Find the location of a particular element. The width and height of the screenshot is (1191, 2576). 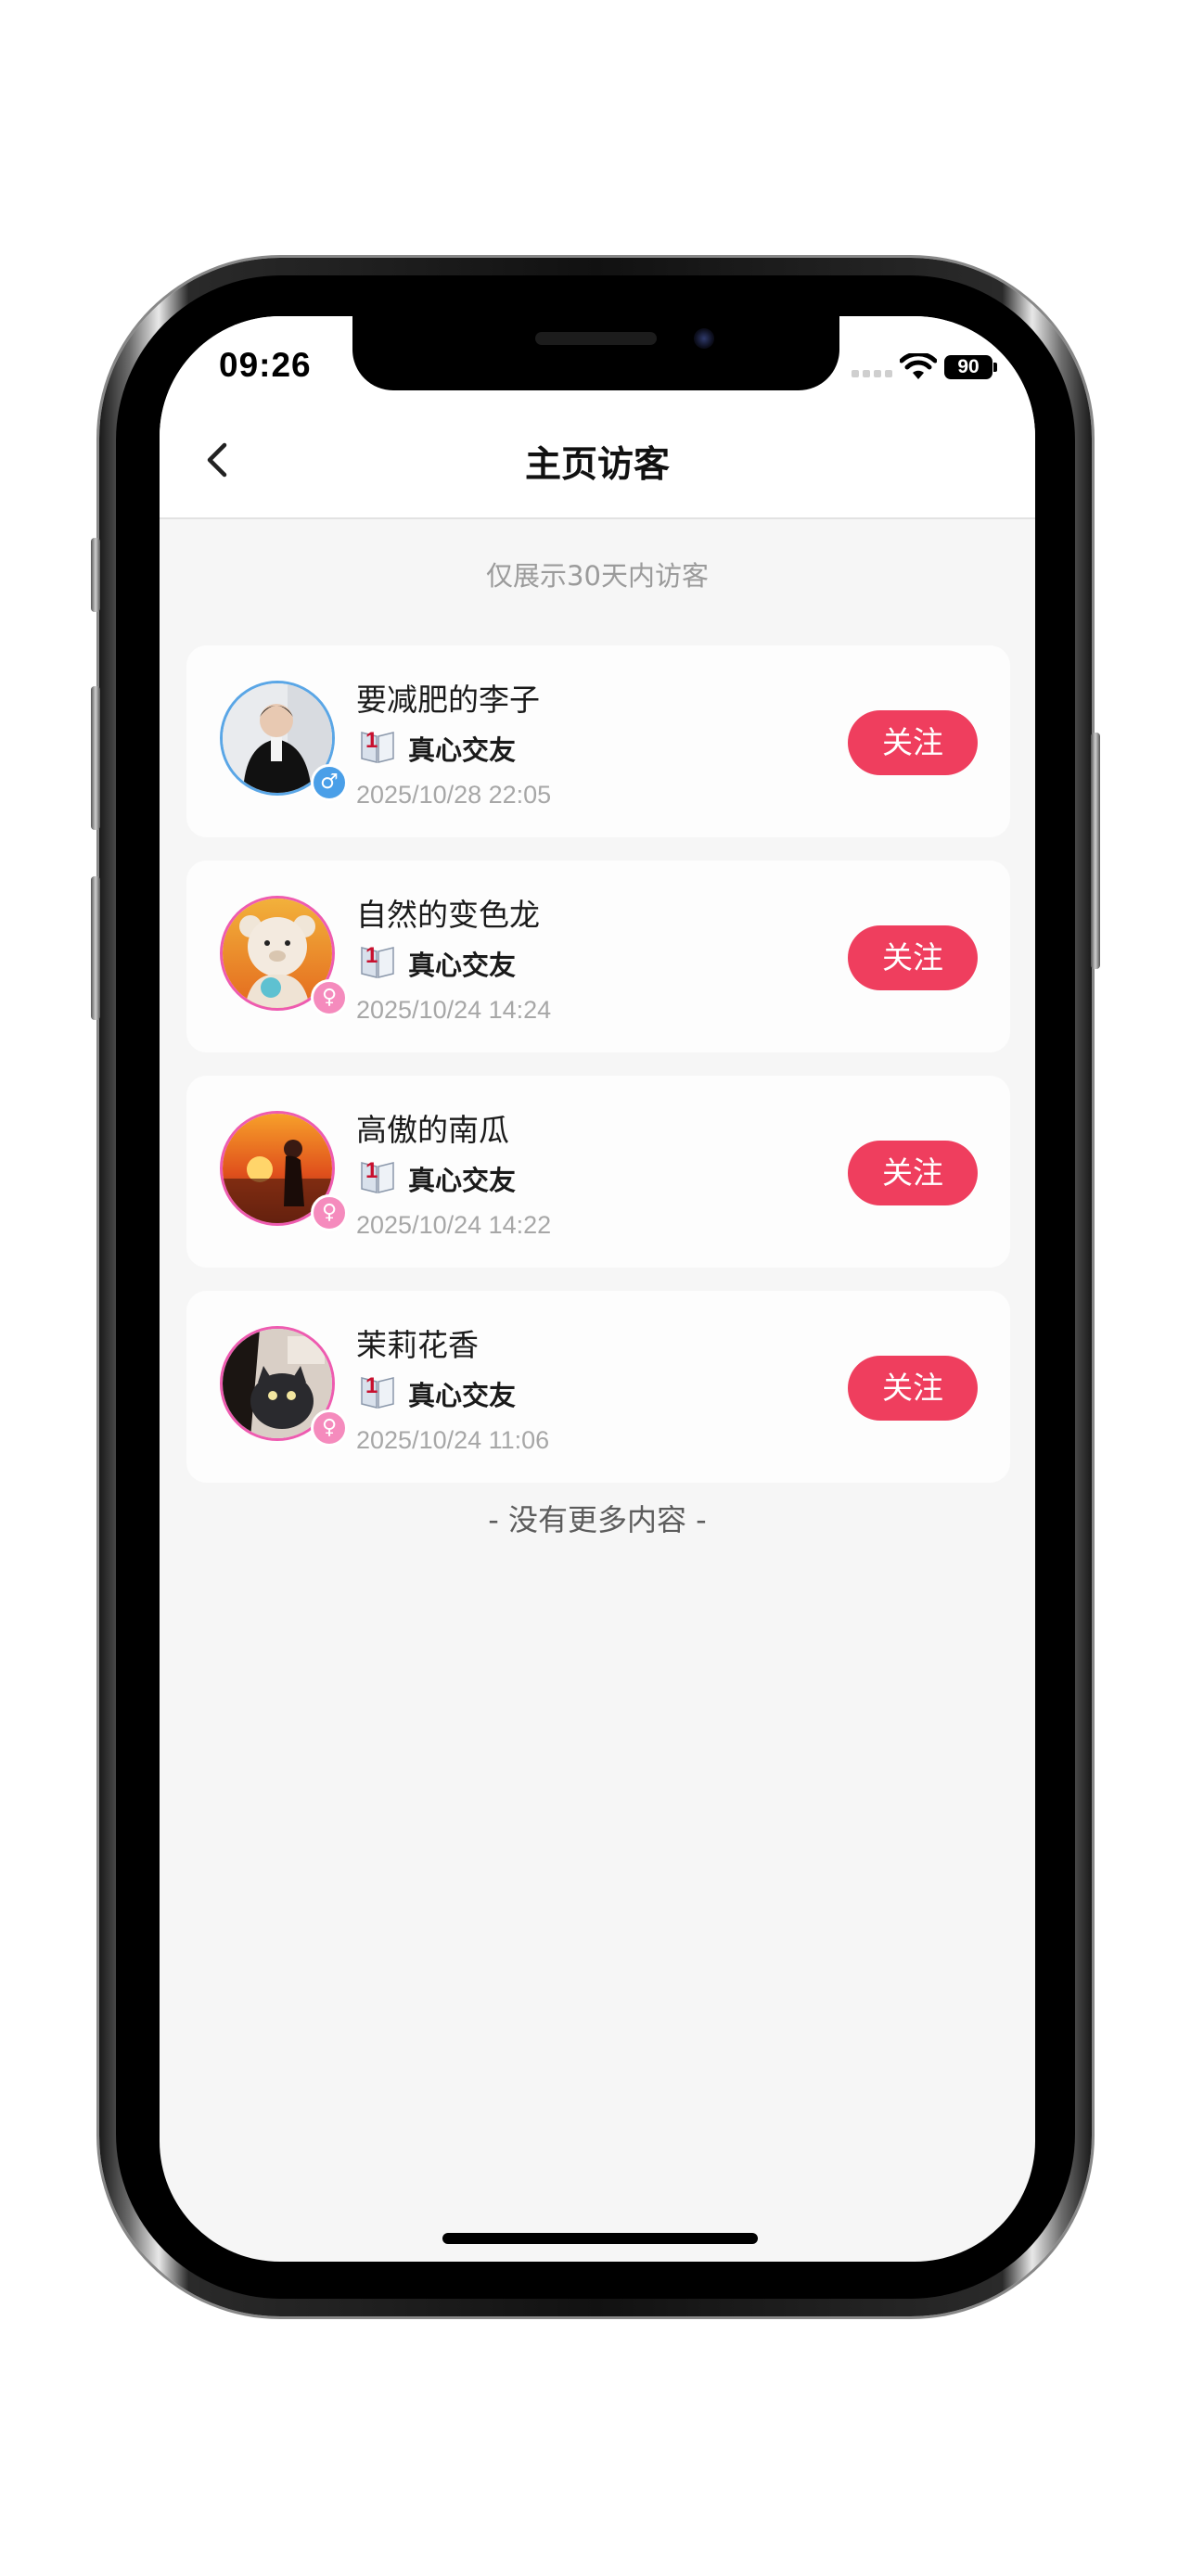

visitor-name: 自然的变色龙 is located at coordinates (448, 913).